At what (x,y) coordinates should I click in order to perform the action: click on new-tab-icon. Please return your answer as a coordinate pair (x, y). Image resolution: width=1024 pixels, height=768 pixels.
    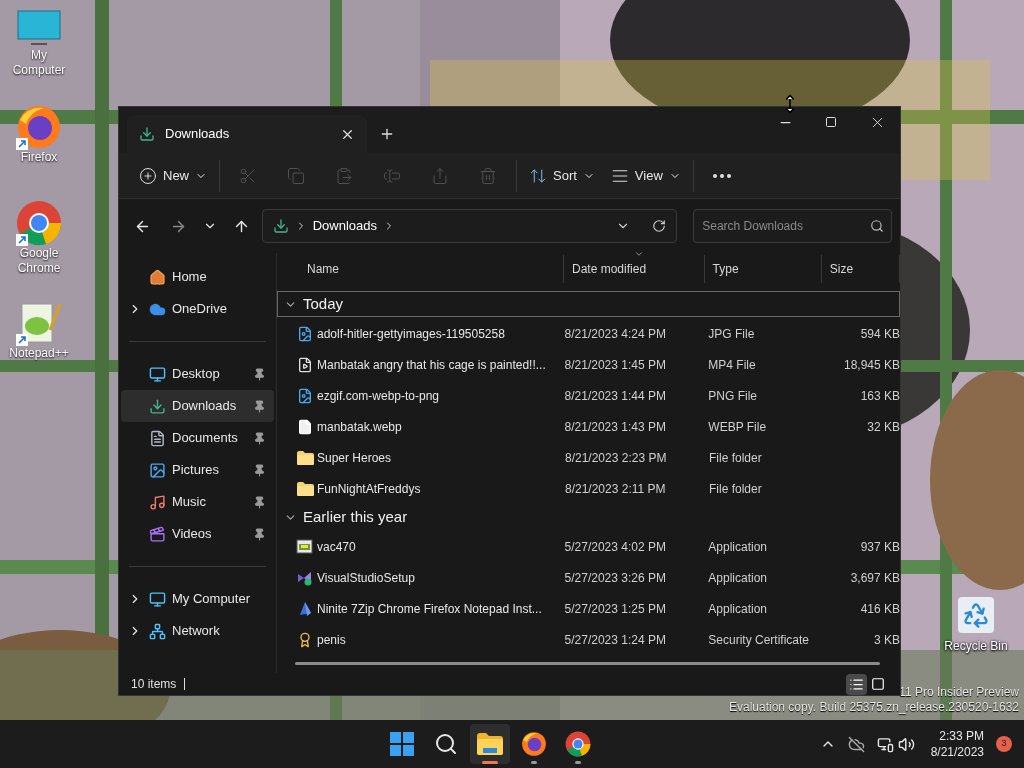
    Looking at the image, I should click on (387, 134).